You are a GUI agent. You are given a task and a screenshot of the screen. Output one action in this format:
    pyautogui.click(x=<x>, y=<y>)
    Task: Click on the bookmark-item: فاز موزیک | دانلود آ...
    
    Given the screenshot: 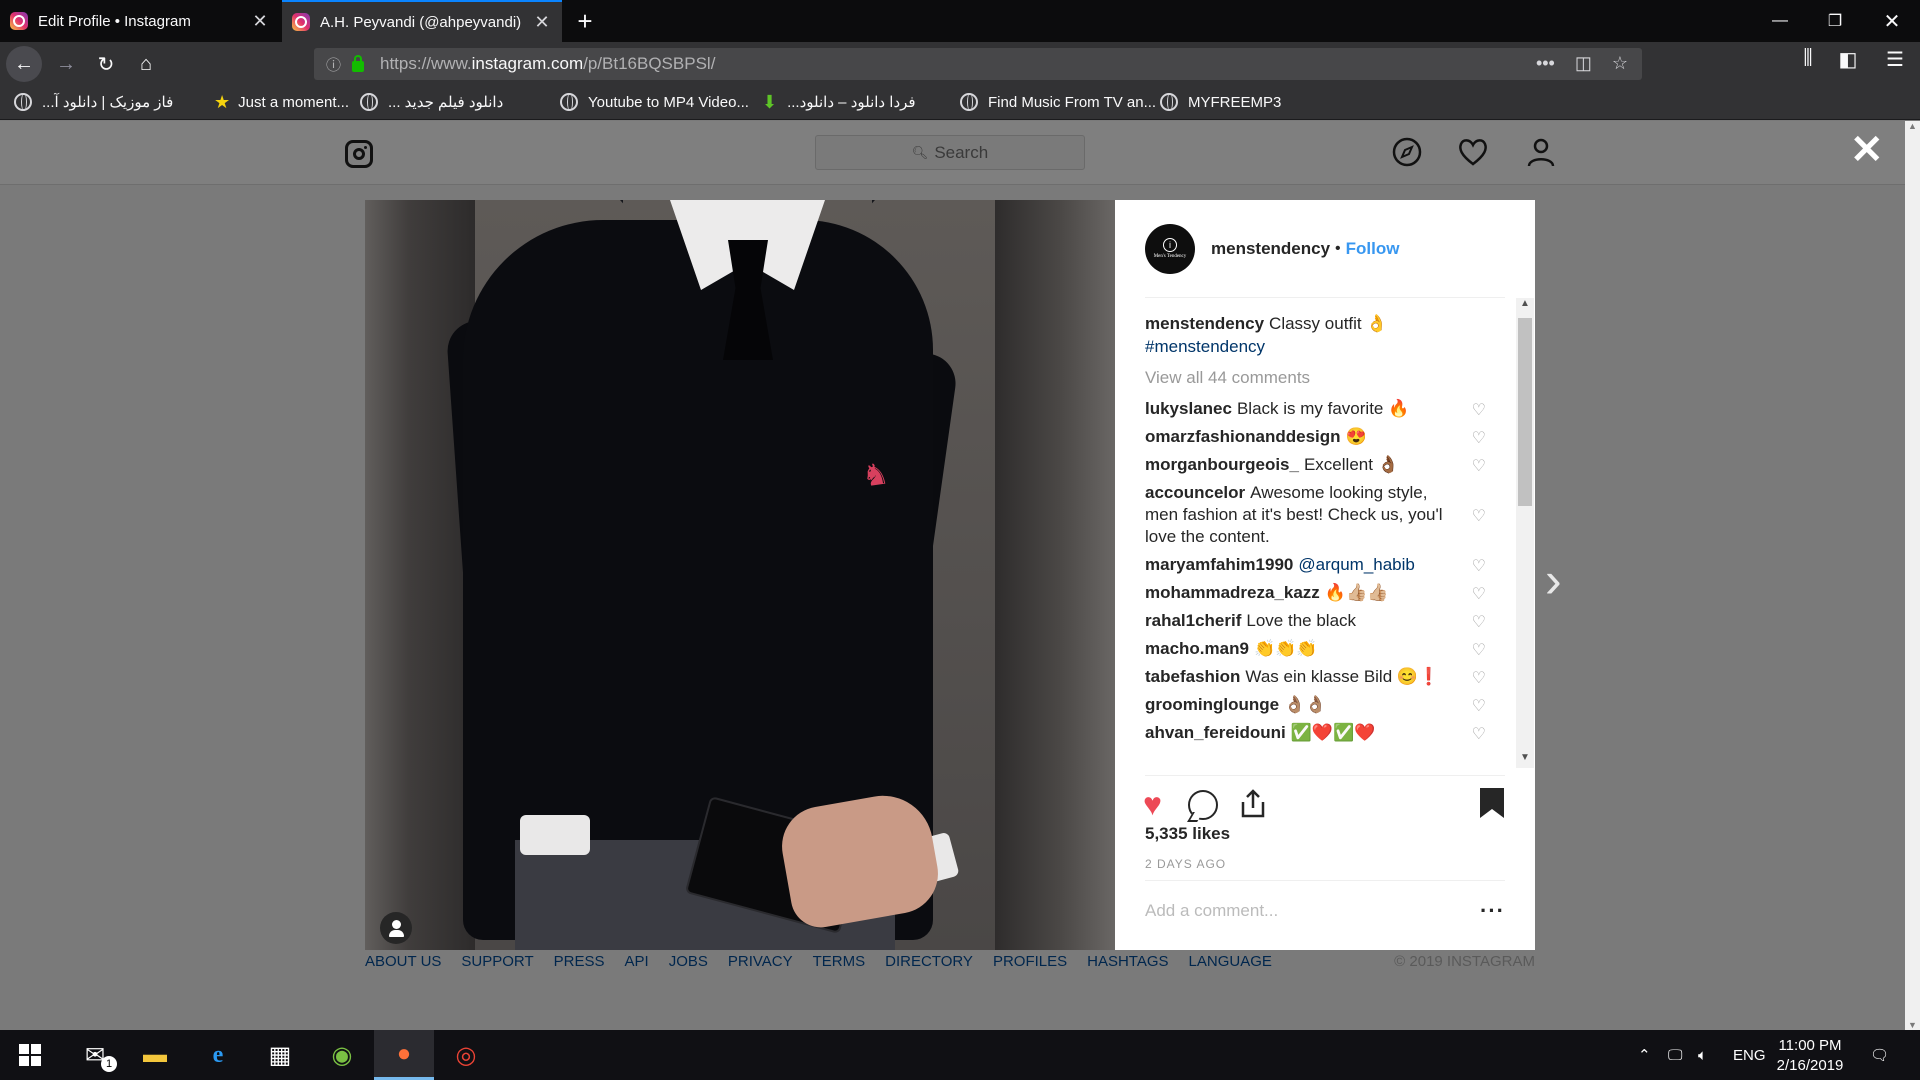 What is the action you would take?
    pyautogui.click(x=93, y=102)
    